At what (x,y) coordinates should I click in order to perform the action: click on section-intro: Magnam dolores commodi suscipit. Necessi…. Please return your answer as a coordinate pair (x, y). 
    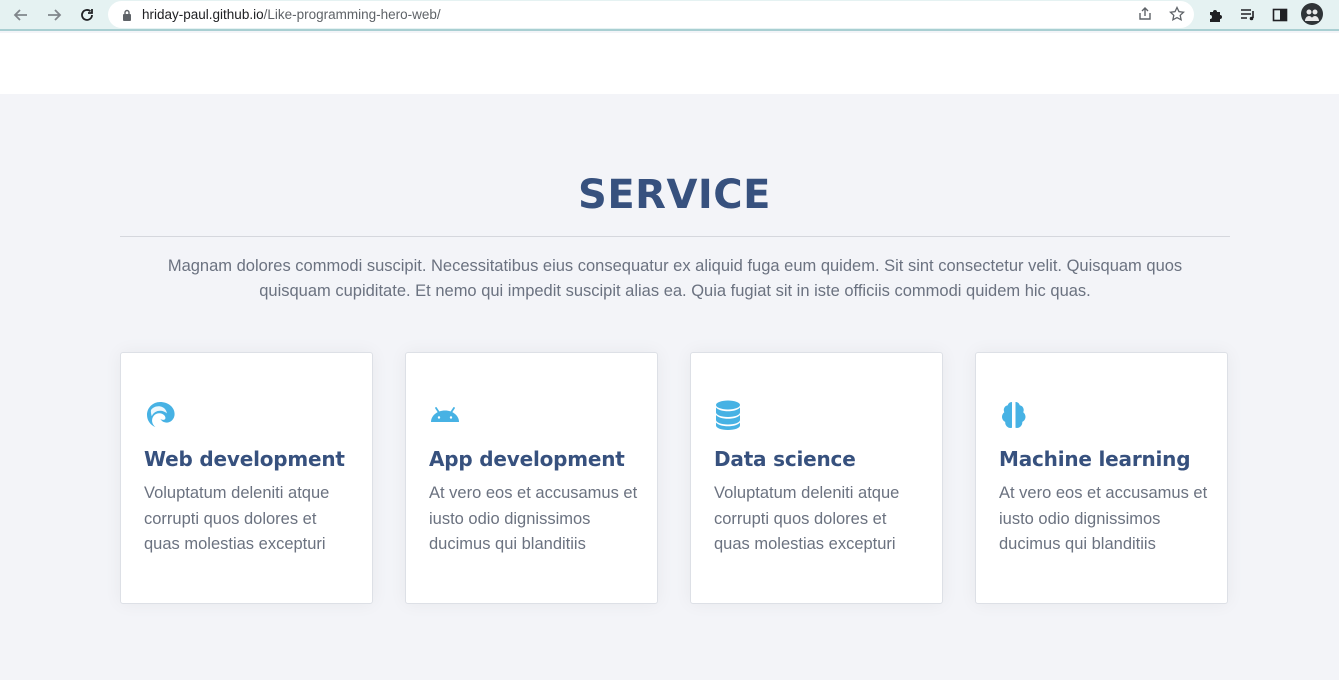
    Looking at the image, I should click on (675, 278).